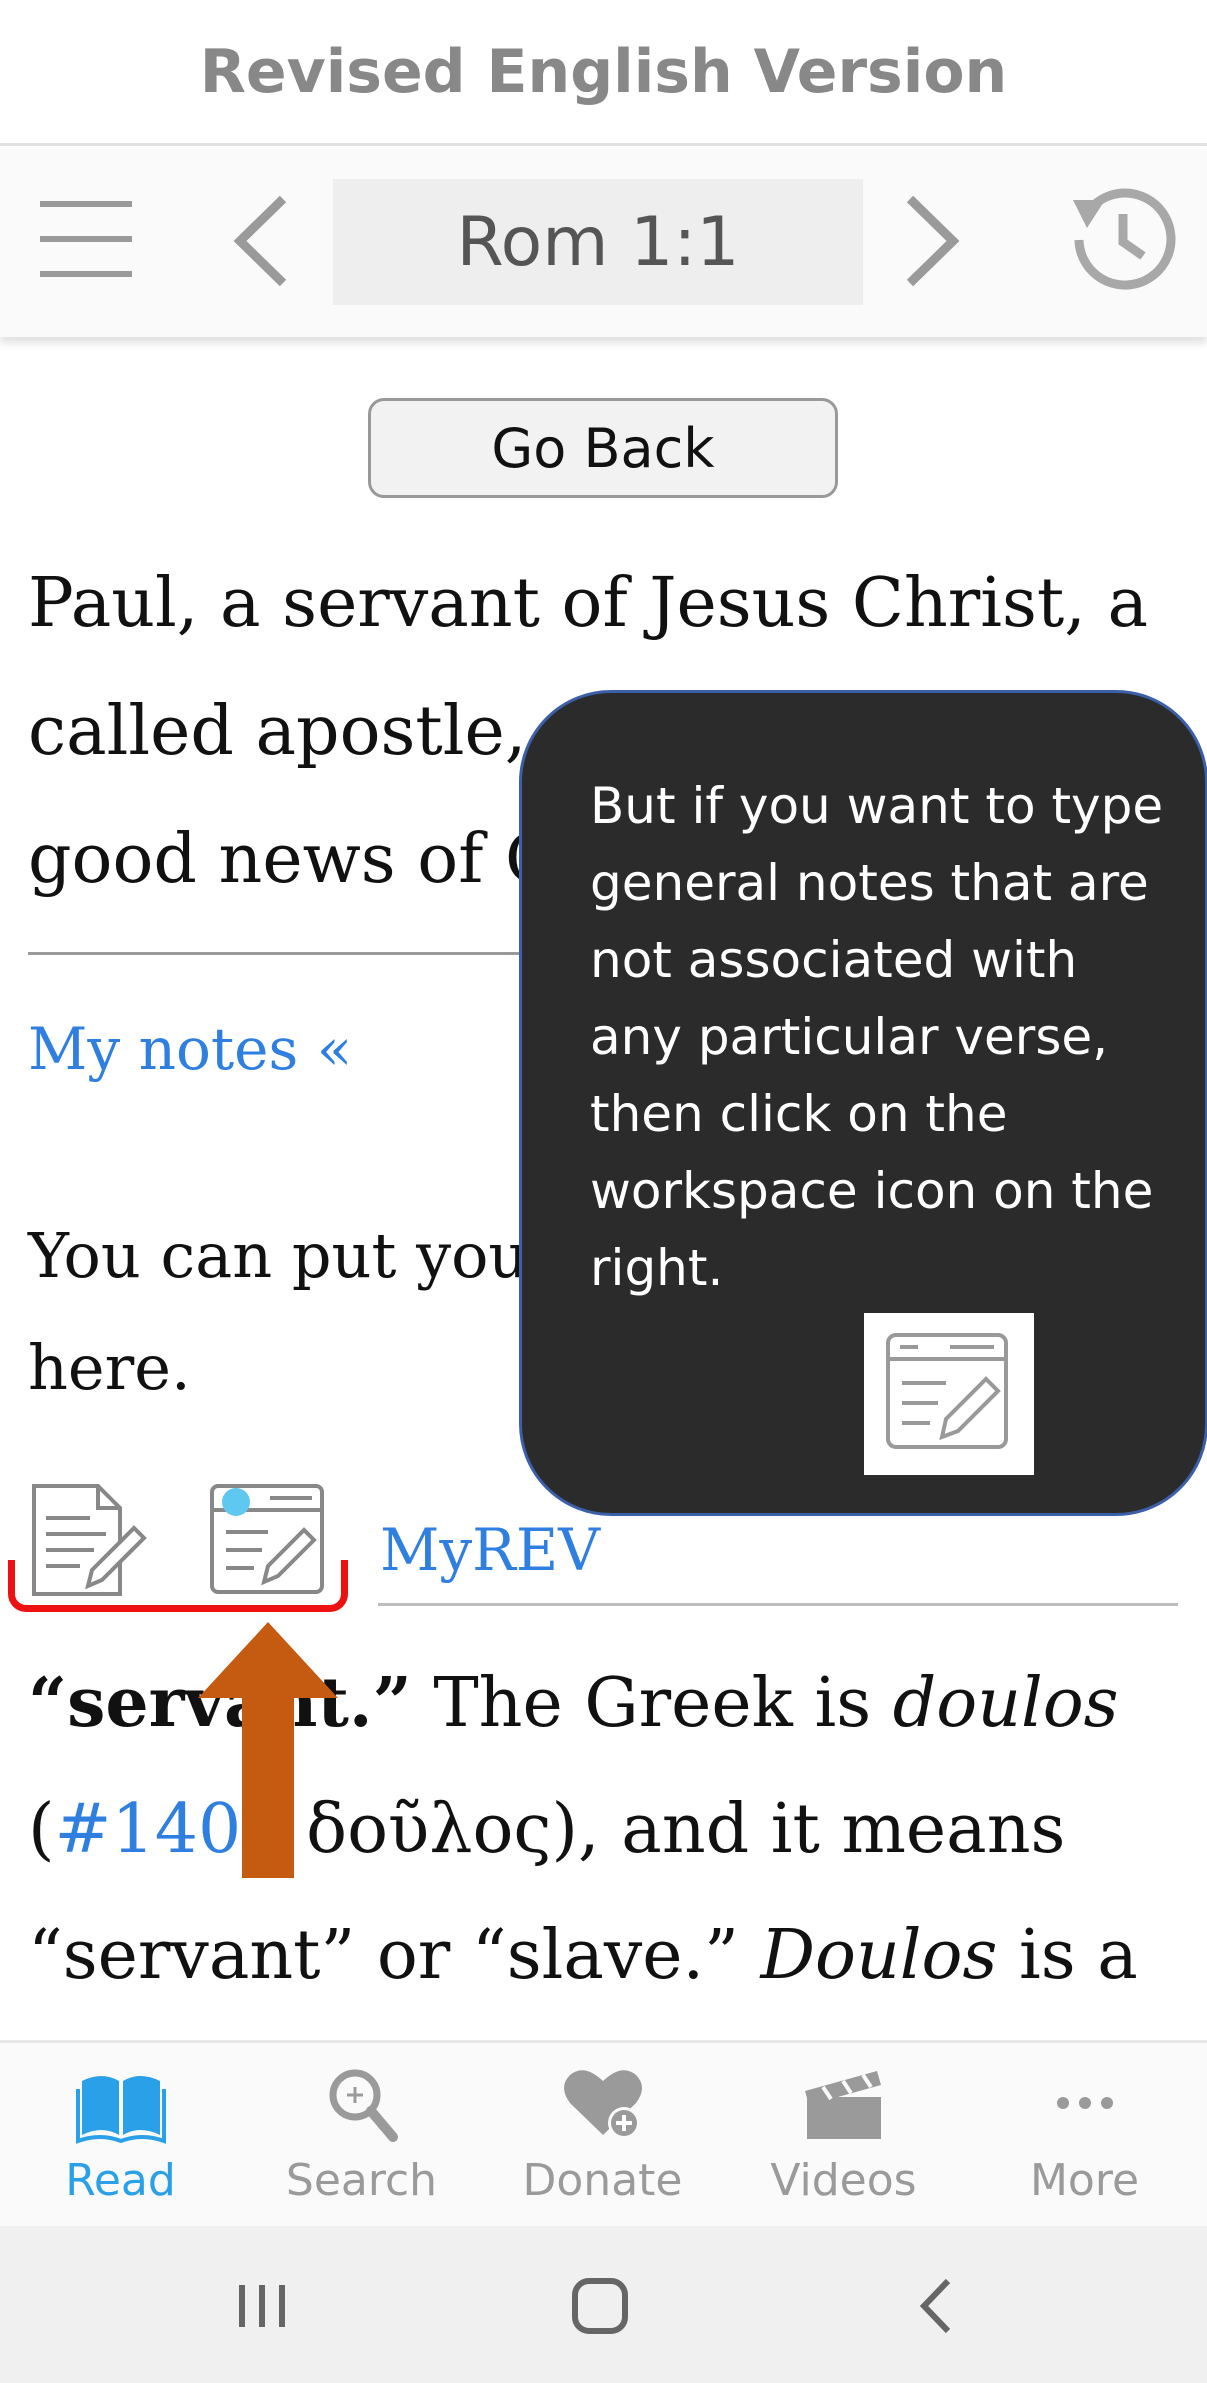 The height and width of the screenshot is (2383, 1207). I want to click on myrev-link: MyREV, so click(490, 1550).